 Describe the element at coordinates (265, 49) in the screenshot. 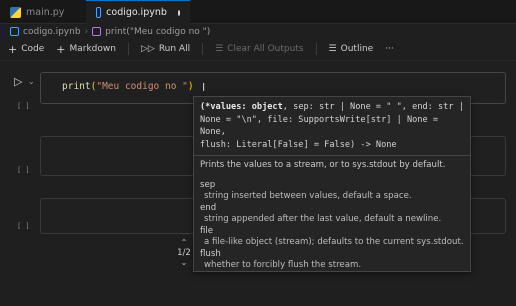

I see `clear-all-label: Clear All Outputs` at that location.